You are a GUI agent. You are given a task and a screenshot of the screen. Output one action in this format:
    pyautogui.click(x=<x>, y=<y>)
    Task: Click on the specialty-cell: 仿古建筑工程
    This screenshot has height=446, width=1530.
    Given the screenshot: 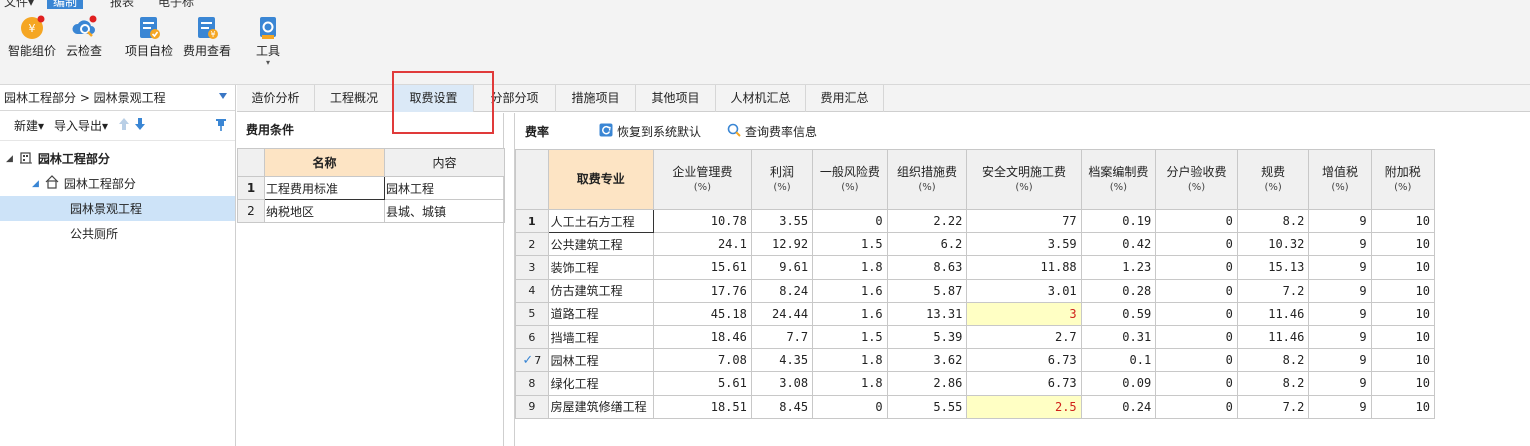 What is the action you would take?
    pyautogui.click(x=600, y=290)
    